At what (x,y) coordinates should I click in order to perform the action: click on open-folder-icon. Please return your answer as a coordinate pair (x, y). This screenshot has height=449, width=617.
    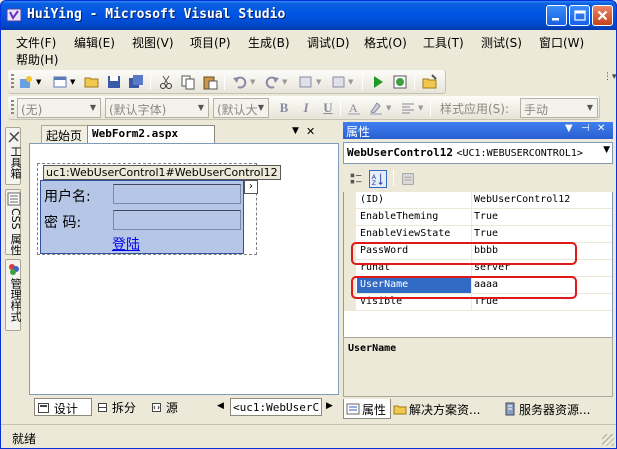
    Looking at the image, I should click on (92, 82).